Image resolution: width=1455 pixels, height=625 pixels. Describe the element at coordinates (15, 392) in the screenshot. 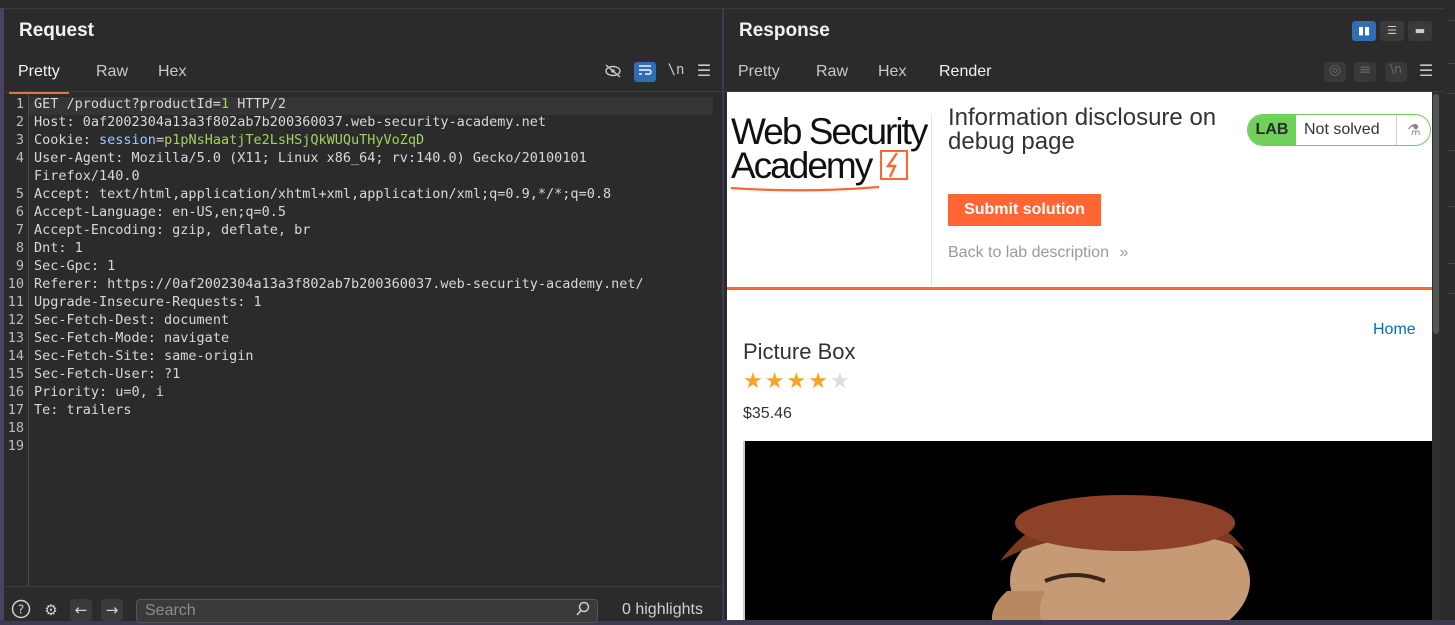

I see `line-number: 16` at that location.